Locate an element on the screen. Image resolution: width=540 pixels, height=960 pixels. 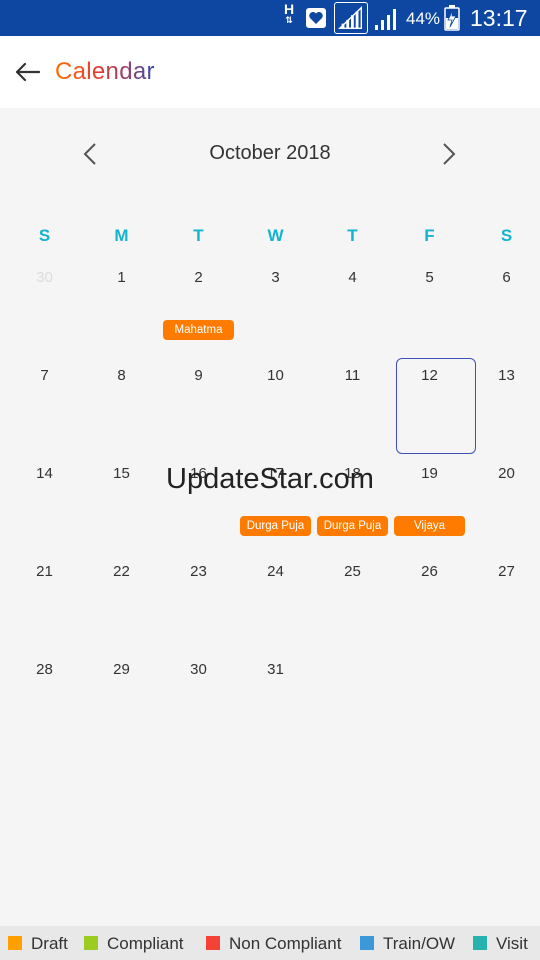
day-number: 10 is located at coordinates (275, 375).